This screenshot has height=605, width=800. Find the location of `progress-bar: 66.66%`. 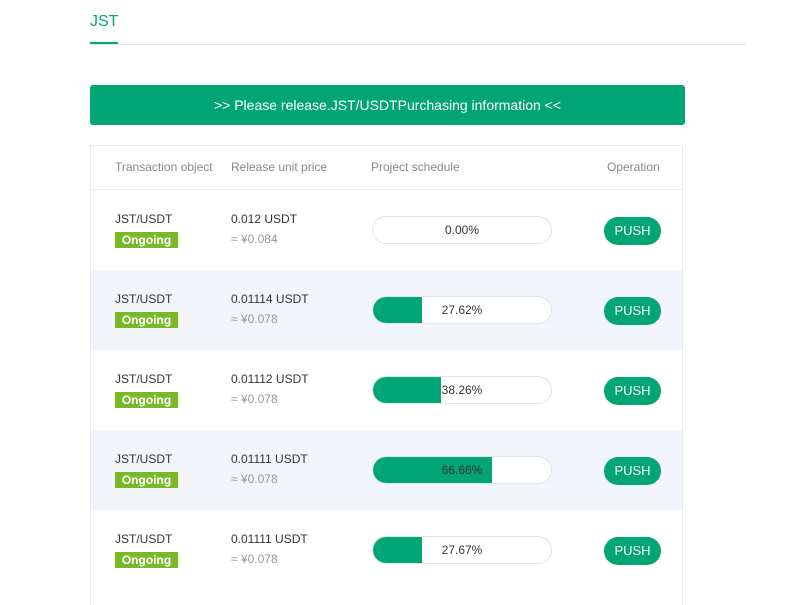

progress-bar: 66.66% is located at coordinates (462, 470).